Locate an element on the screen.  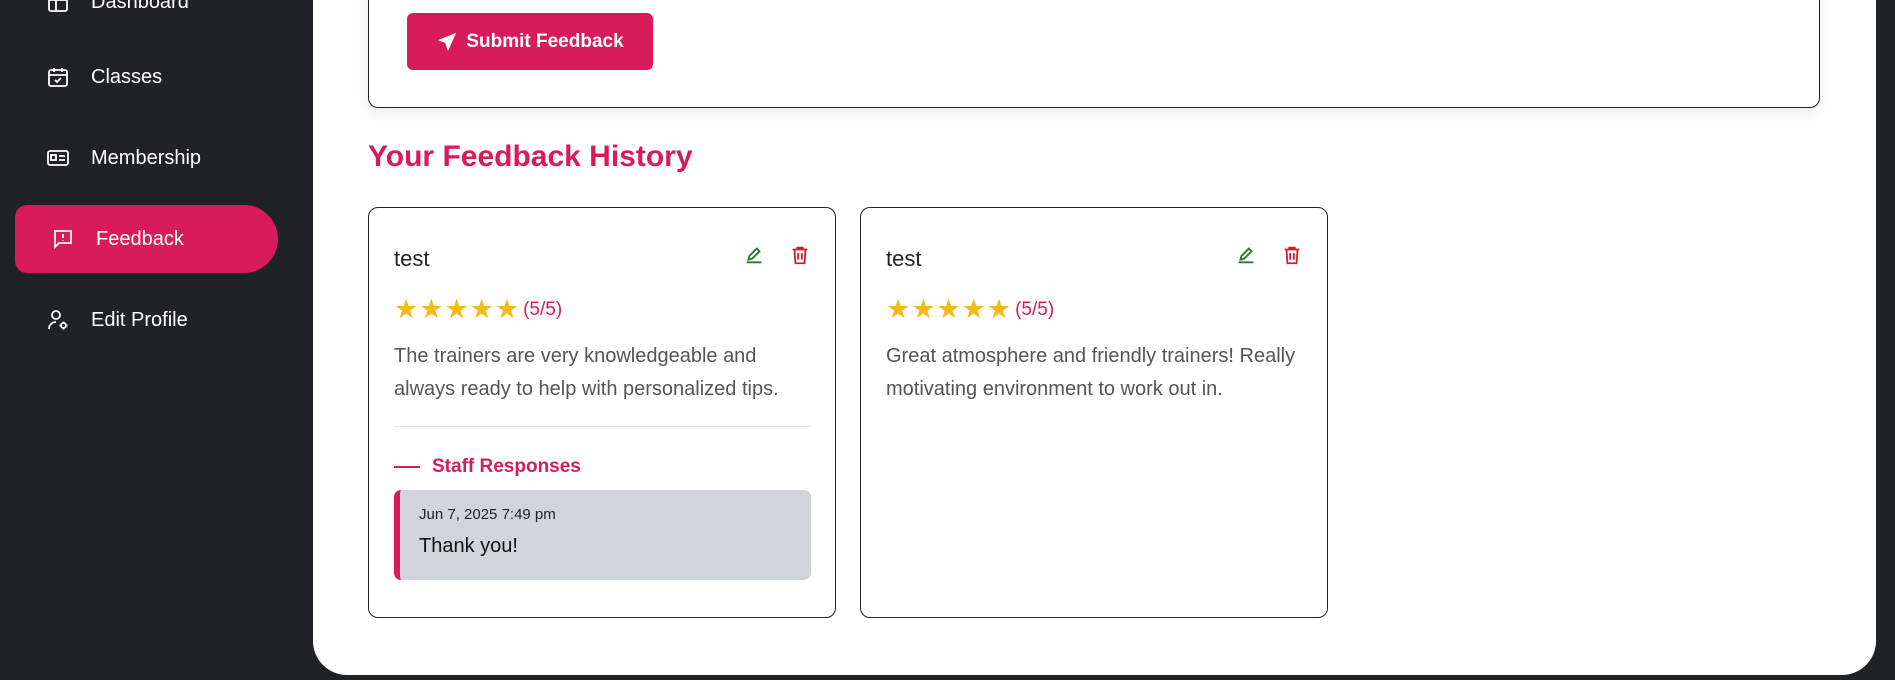
sidebar-item-feedback: Feedback is located at coordinates (146, 239).